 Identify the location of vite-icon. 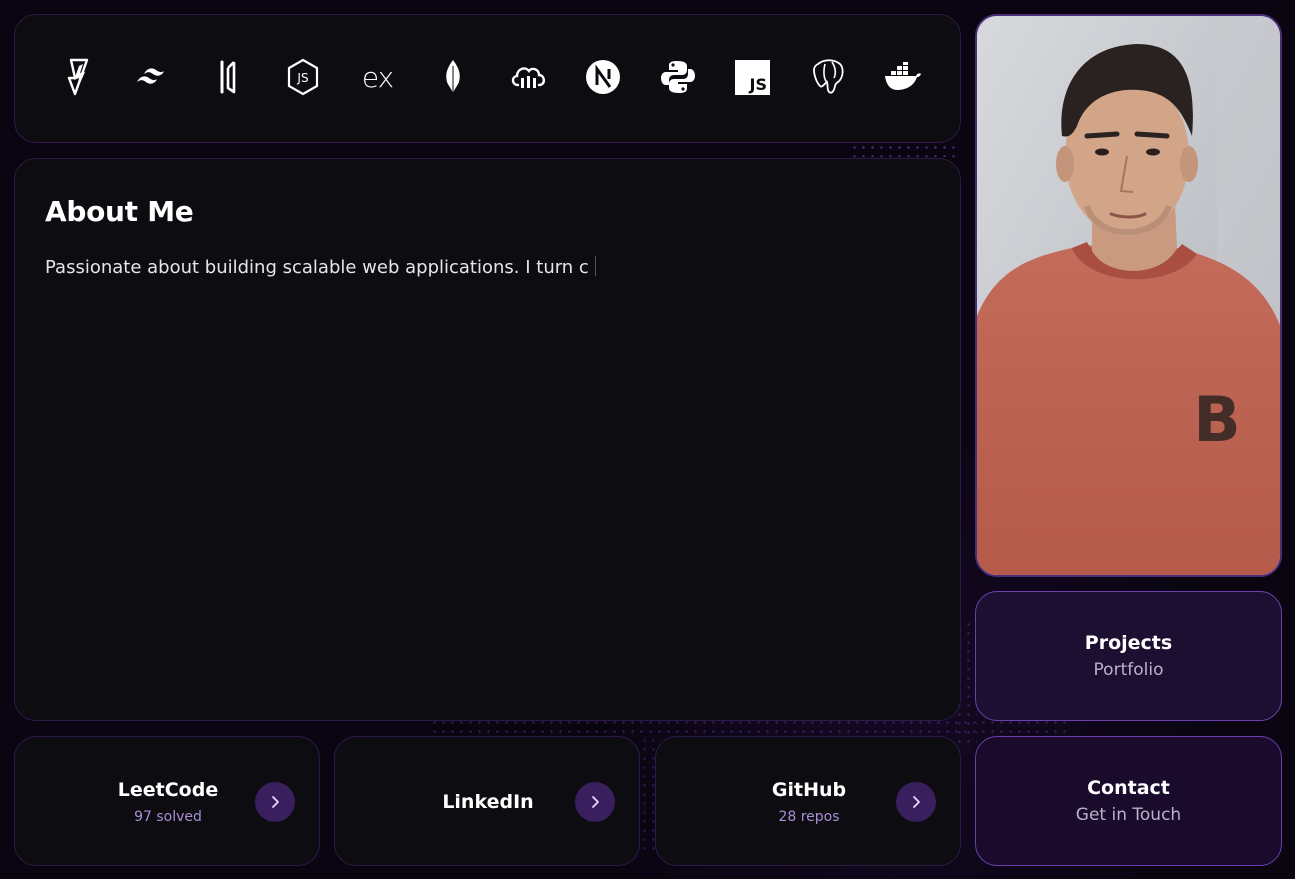
(77, 77).